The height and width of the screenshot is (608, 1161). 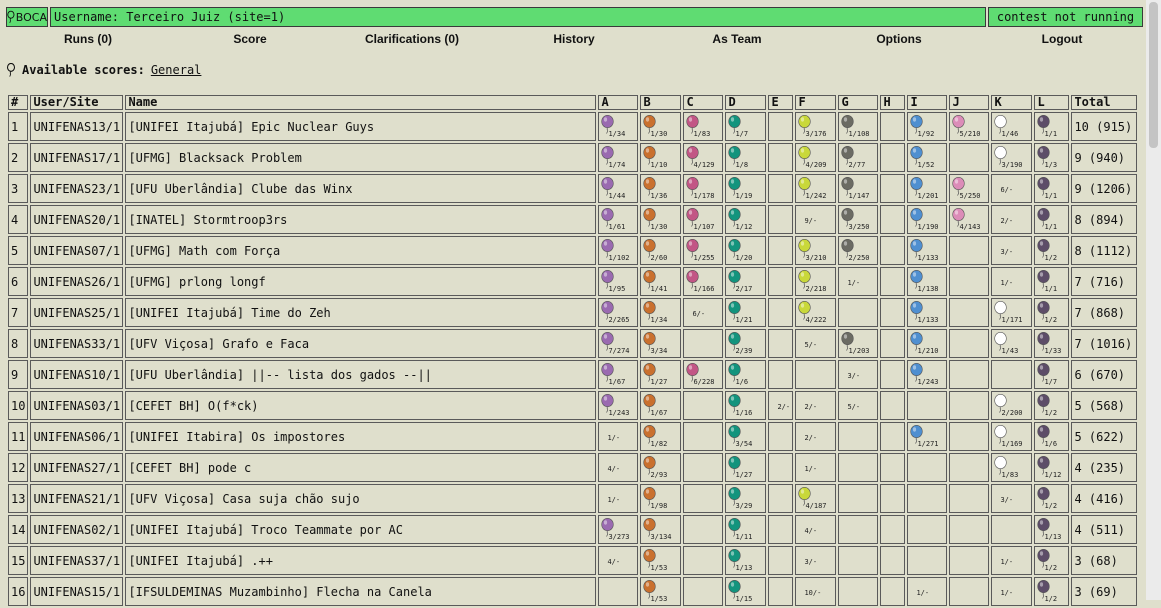 What do you see at coordinates (744, 289) in the screenshot?
I see `problem-tries: 2/17` at bounding box center [744, 289].